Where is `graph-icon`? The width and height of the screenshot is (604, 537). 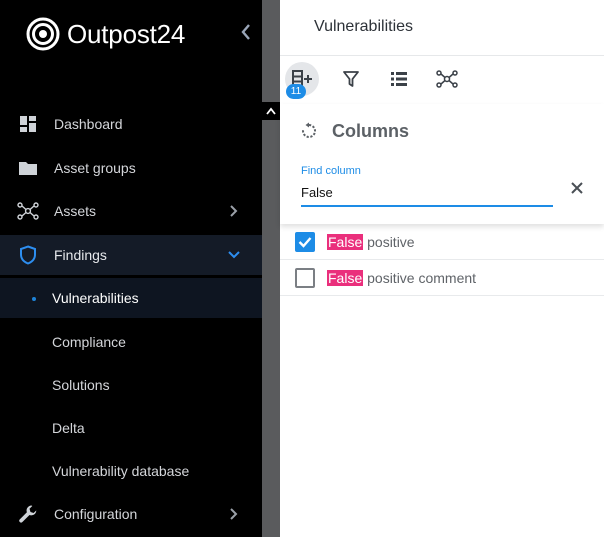 graph-icon is located at coordinates (447, 79).